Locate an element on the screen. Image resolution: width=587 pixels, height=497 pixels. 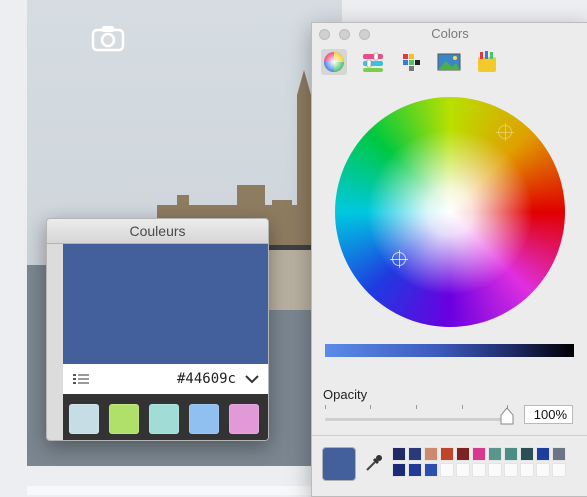
couleurs-title: Couleurs is located at coordinates (157, 231).